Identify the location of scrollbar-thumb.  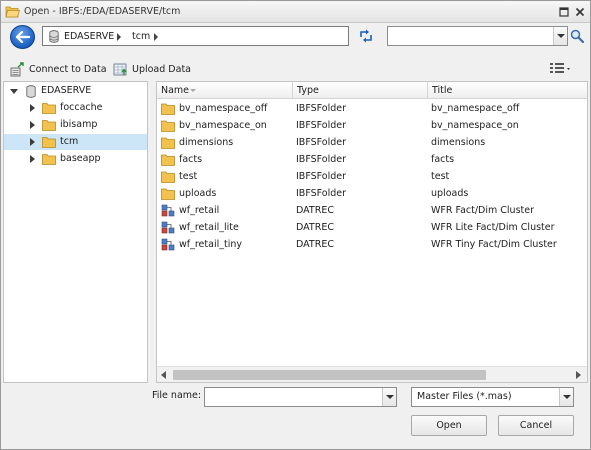
(329, 375).